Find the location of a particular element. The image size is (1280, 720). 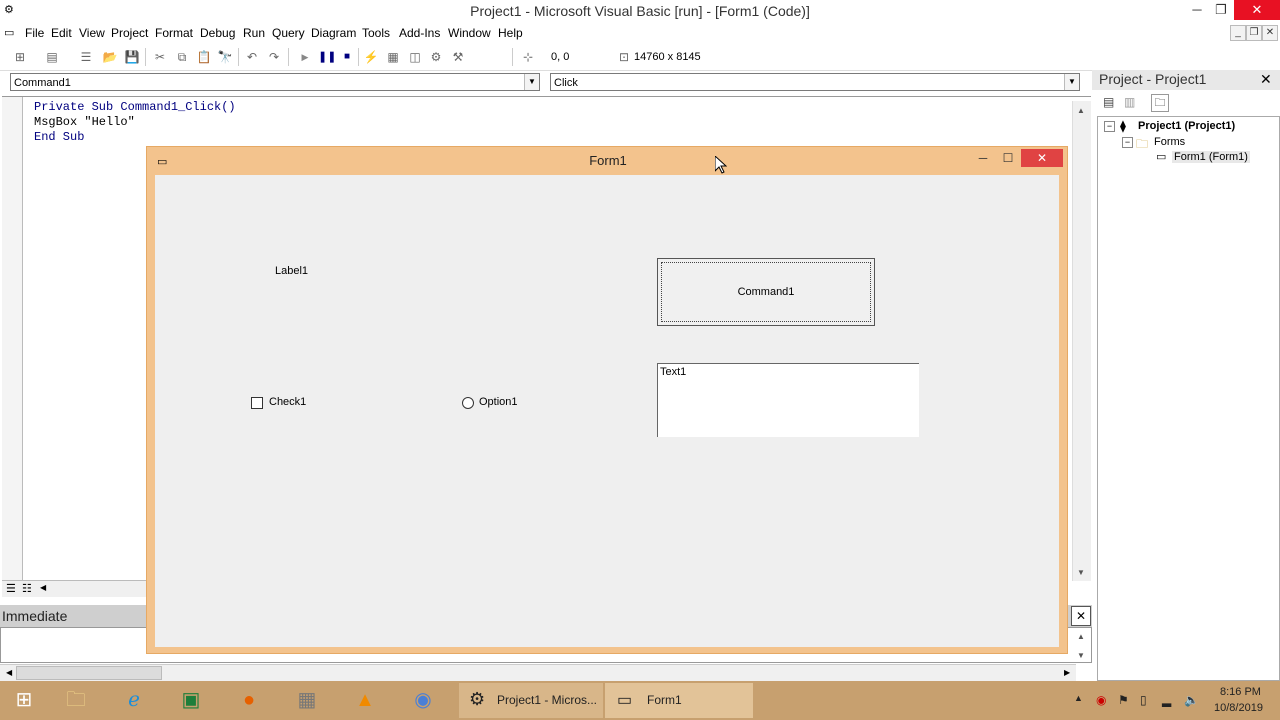

scrollbar-thumb is located at coordinates (89, 673).